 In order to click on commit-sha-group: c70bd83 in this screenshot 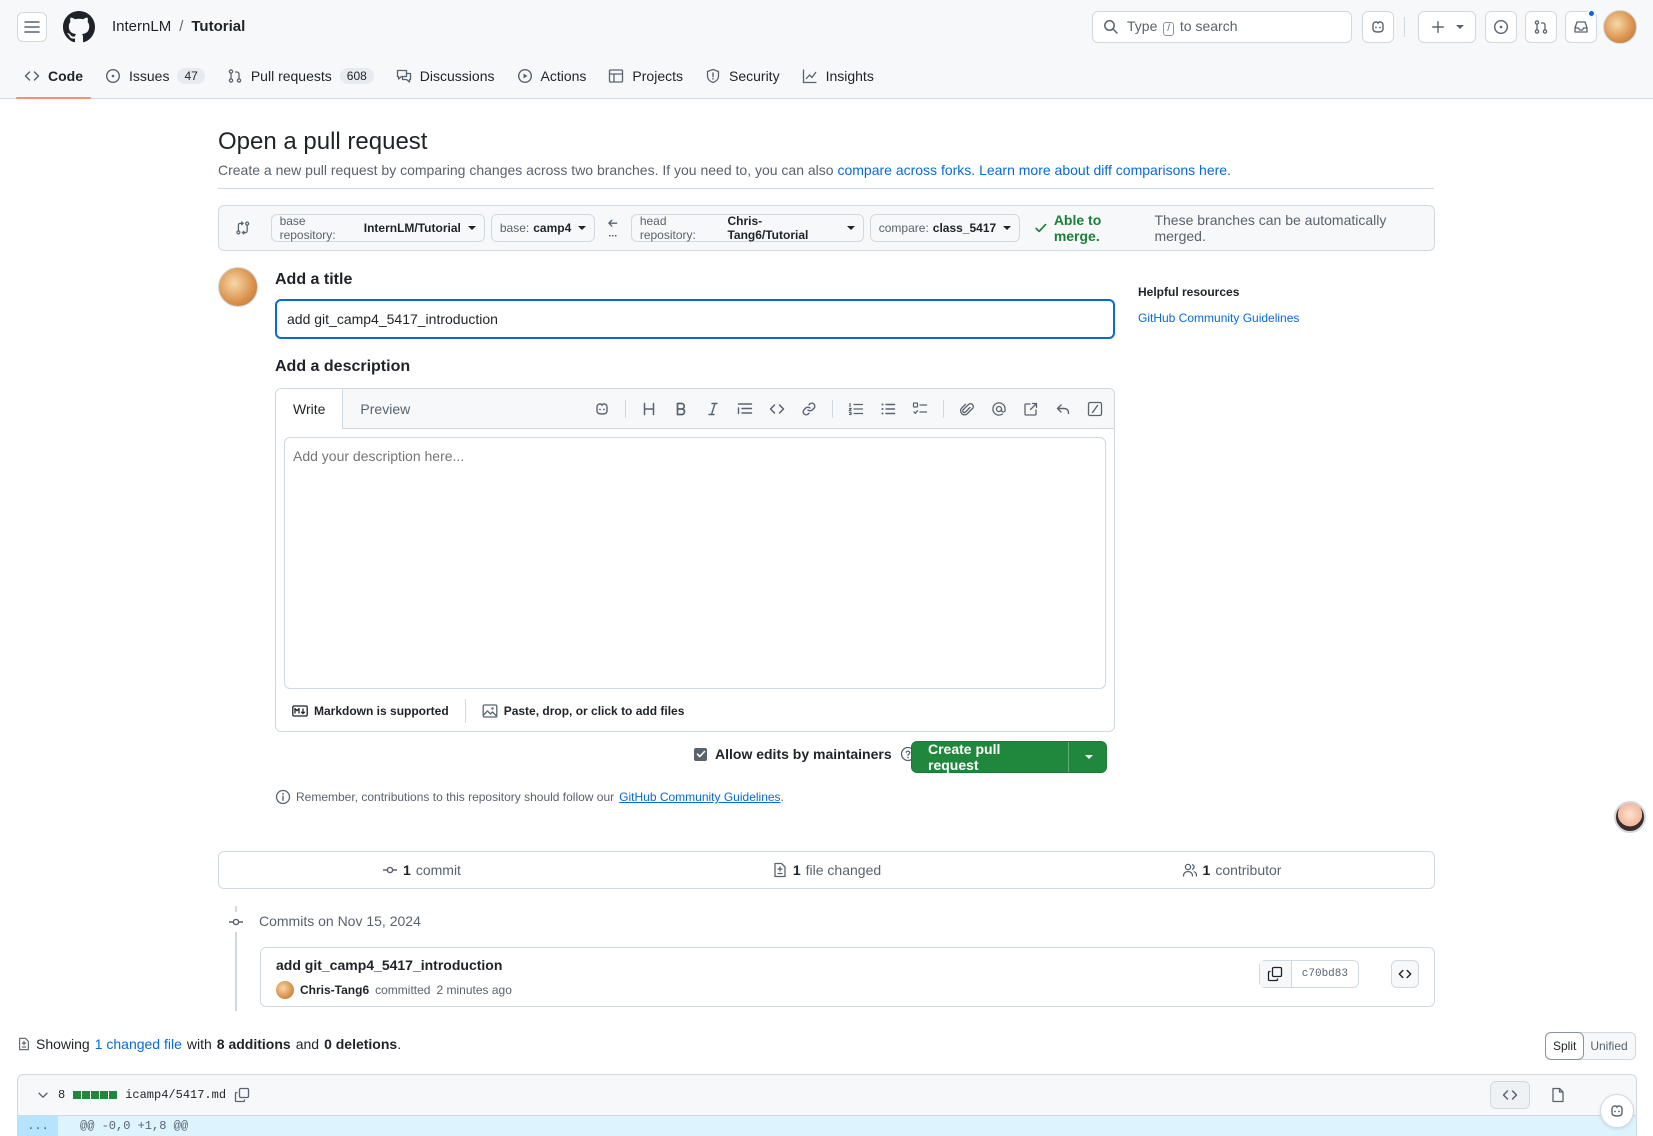, I will do `click(1308, 974)`.